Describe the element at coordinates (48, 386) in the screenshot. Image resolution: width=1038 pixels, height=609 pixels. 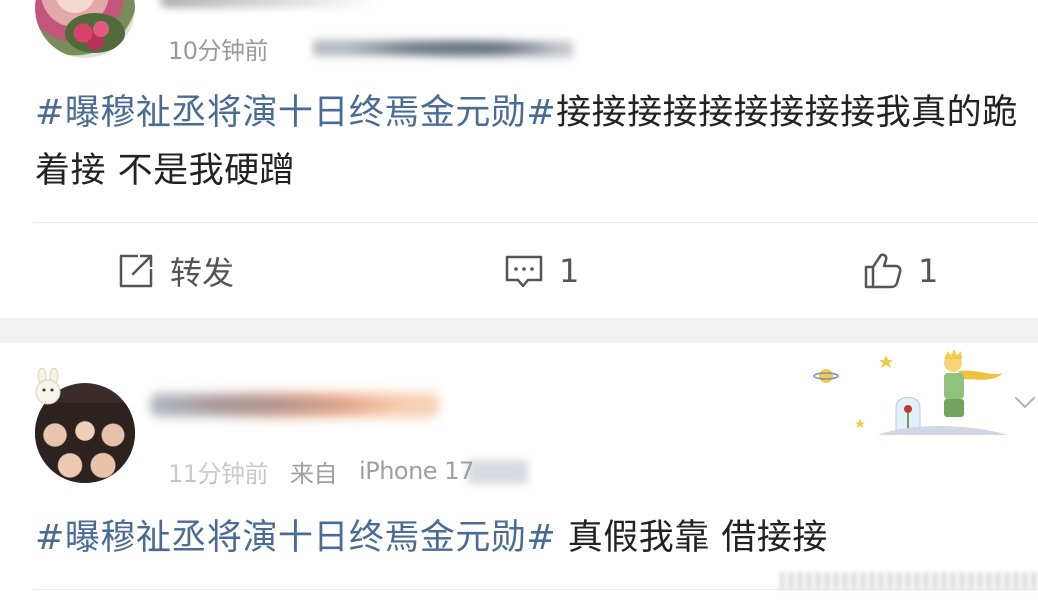
I see `avatar-pendant-icon` at that location.